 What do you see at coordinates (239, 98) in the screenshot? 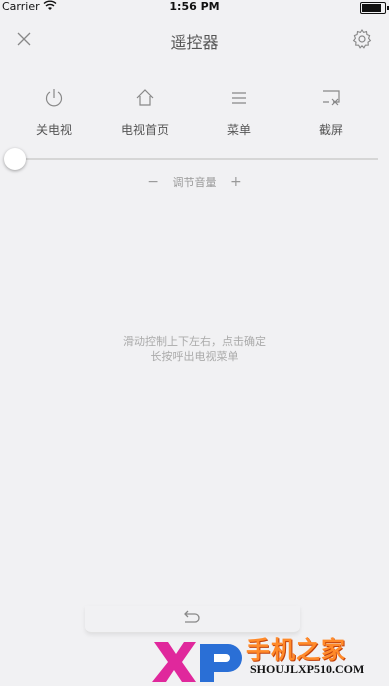
I see `menu-icon` at bounding box center [239, 98].